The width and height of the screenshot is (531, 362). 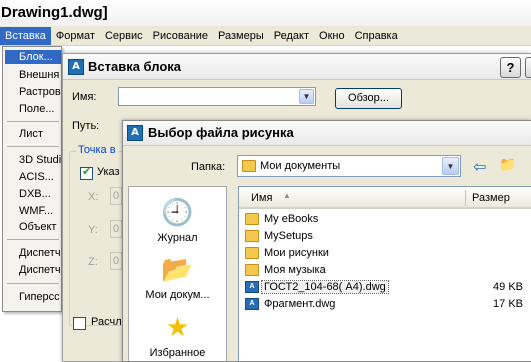 I want to click on specify-on-screen-label: Указ, so click(x=108, y=172).